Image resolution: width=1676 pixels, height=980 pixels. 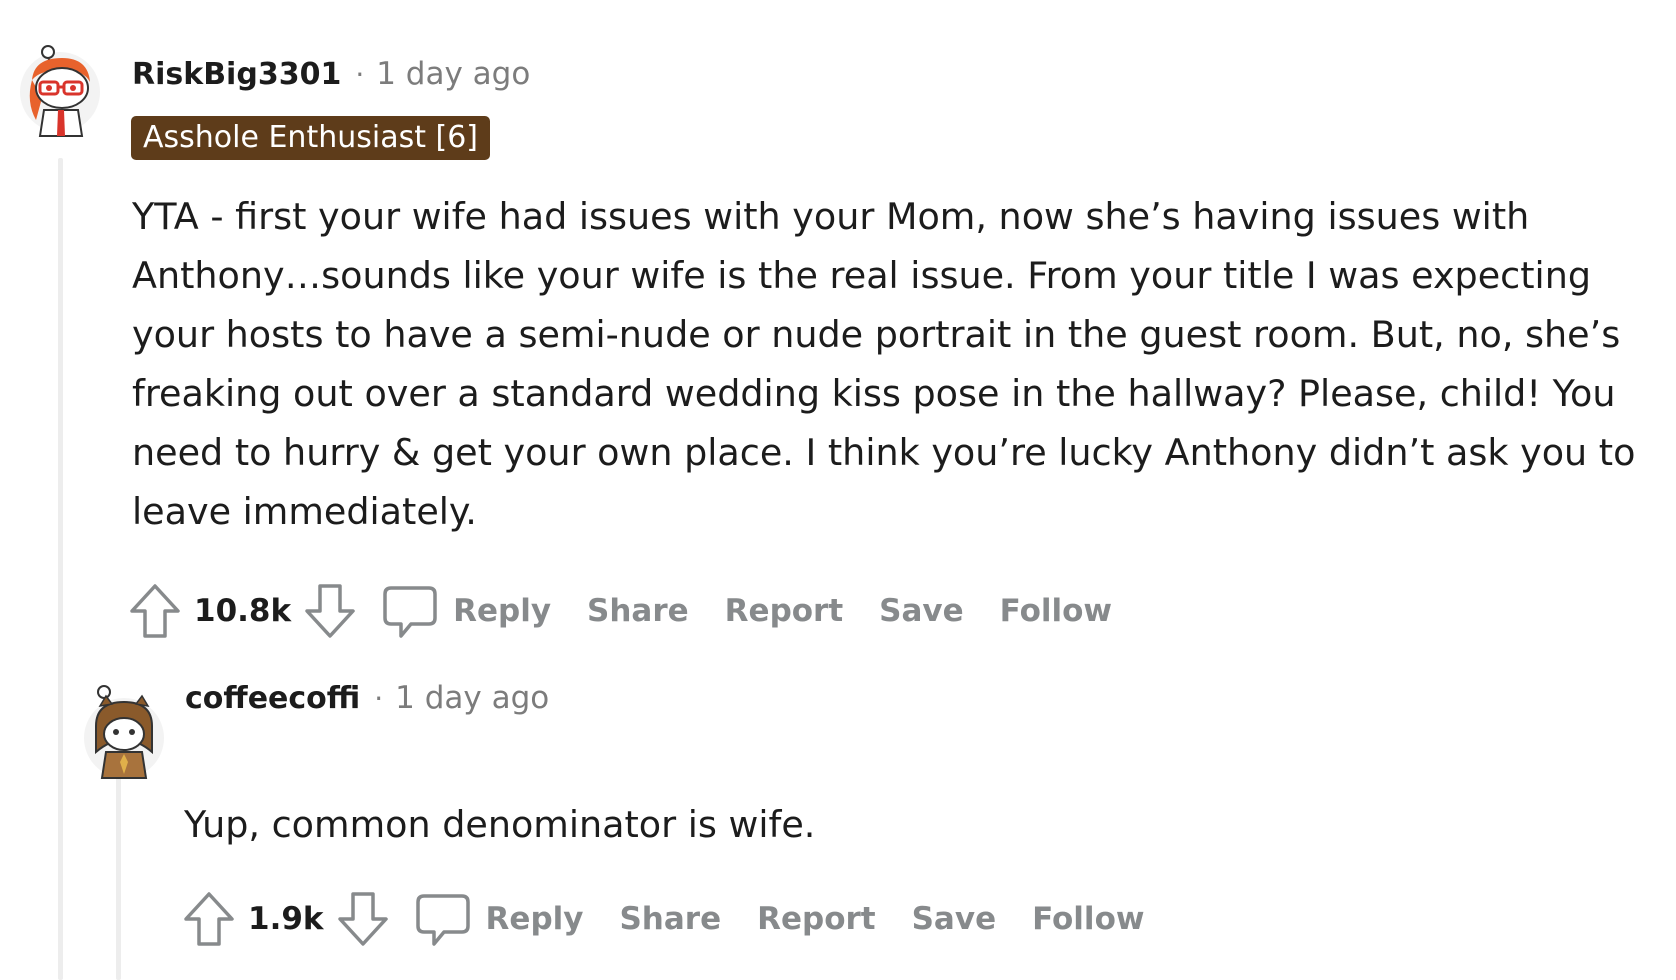 What do you see at coordinates (272, 698) in the screenshot?
I see `username: coffeecoffi` at bounding box center [272, 698].